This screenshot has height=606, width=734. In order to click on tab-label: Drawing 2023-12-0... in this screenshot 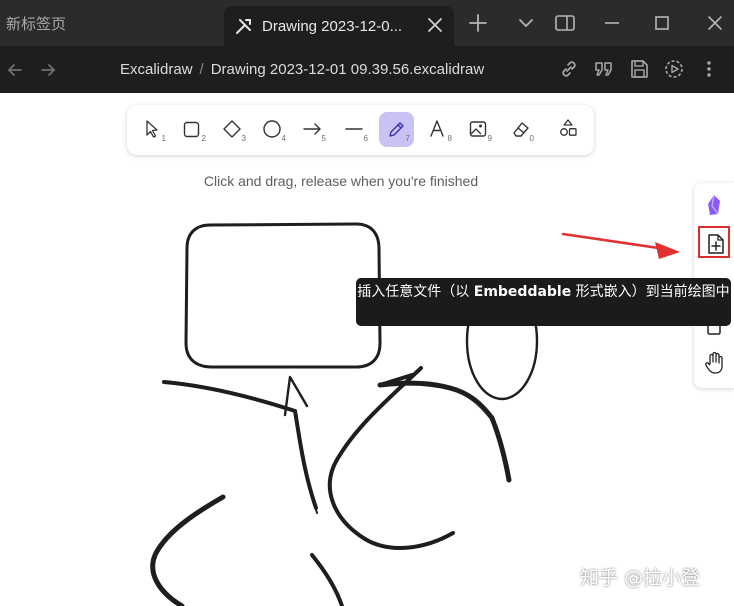, I will do `click(332, 26)`.